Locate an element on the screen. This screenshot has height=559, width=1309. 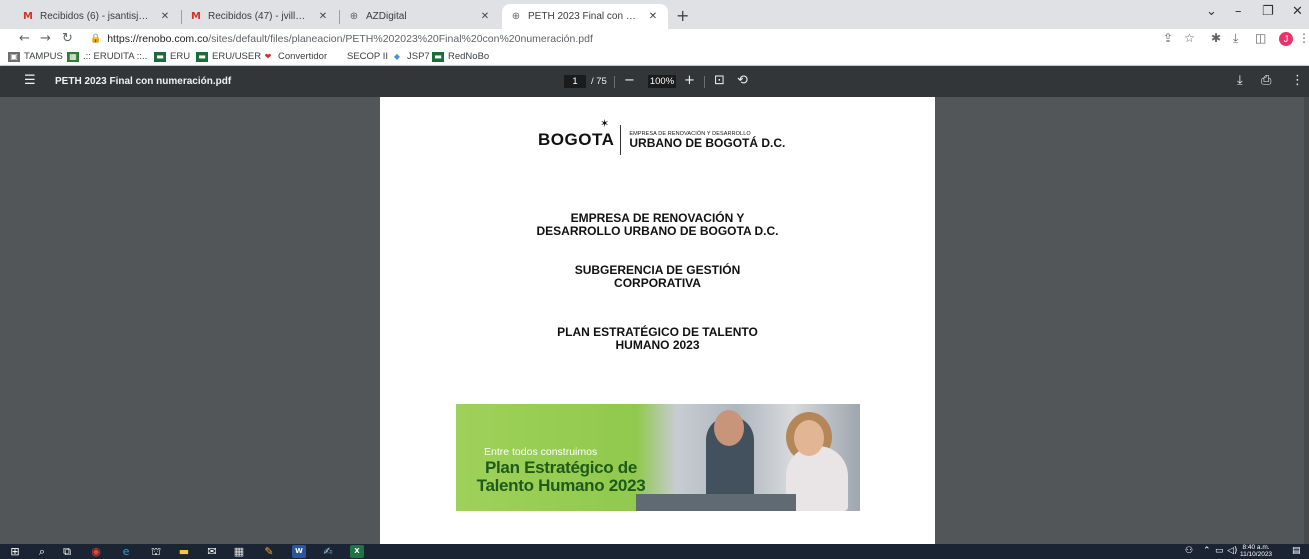
viewer-scrollbar is located at coordinates (1306, 320).